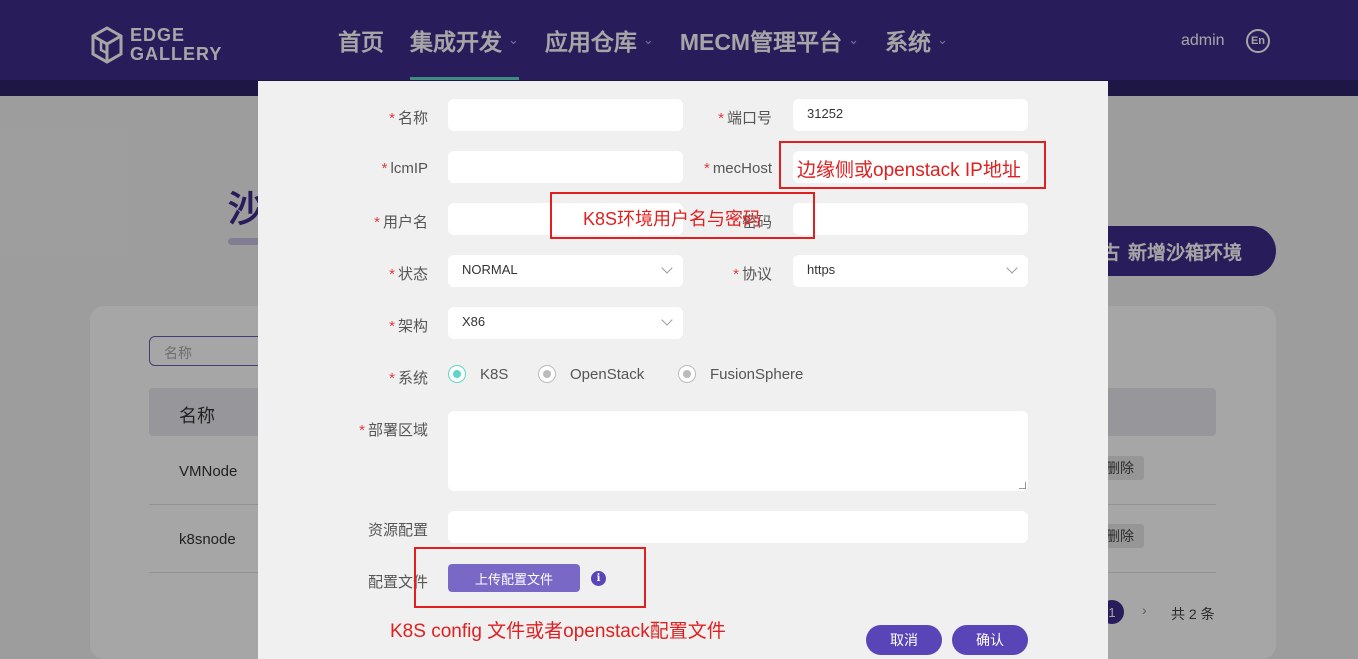 Image resolution: width=1358 pixels, height=659 pixels. I want to click on arch-value: X86, so click(474, 321).